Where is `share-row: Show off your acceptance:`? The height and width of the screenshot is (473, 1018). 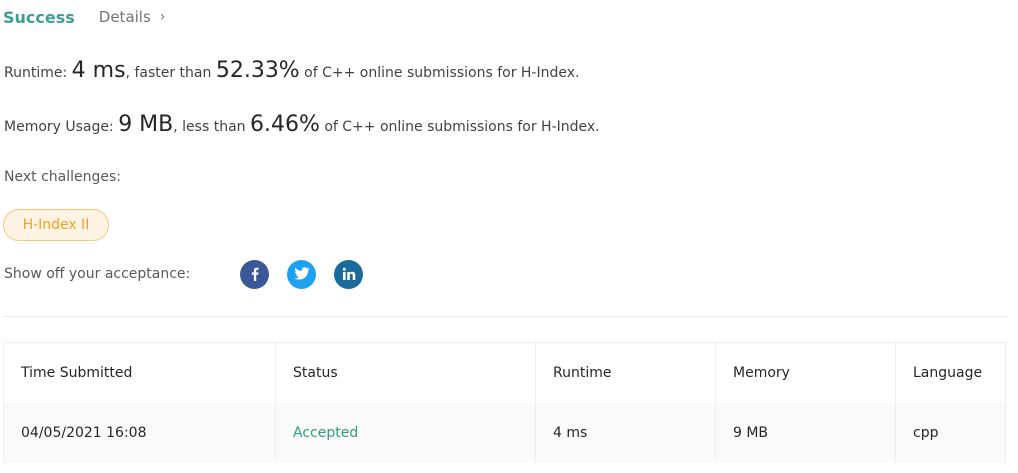 share-row: Show off your acceptance: is located at coordinates (192, 274).